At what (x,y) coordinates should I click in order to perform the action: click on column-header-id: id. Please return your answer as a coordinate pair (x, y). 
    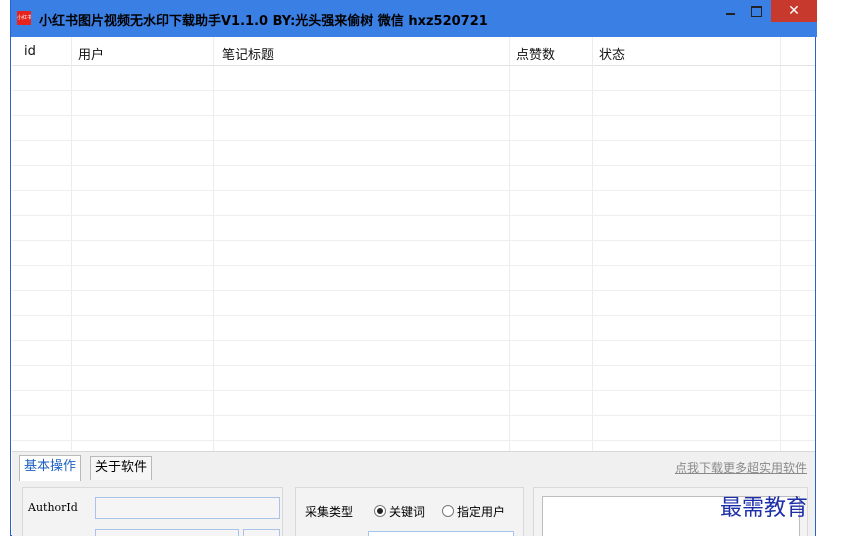
    Looking at the image, I should click on (30, 51).